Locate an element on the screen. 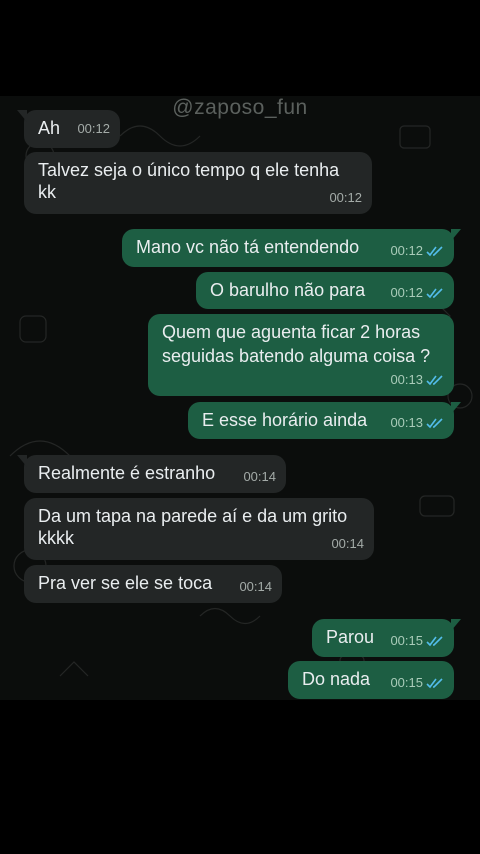 This screenshot has height=854, width=480. message-bubble-outgoing: Do nada 00:15 is located at coordinates (371, 680).